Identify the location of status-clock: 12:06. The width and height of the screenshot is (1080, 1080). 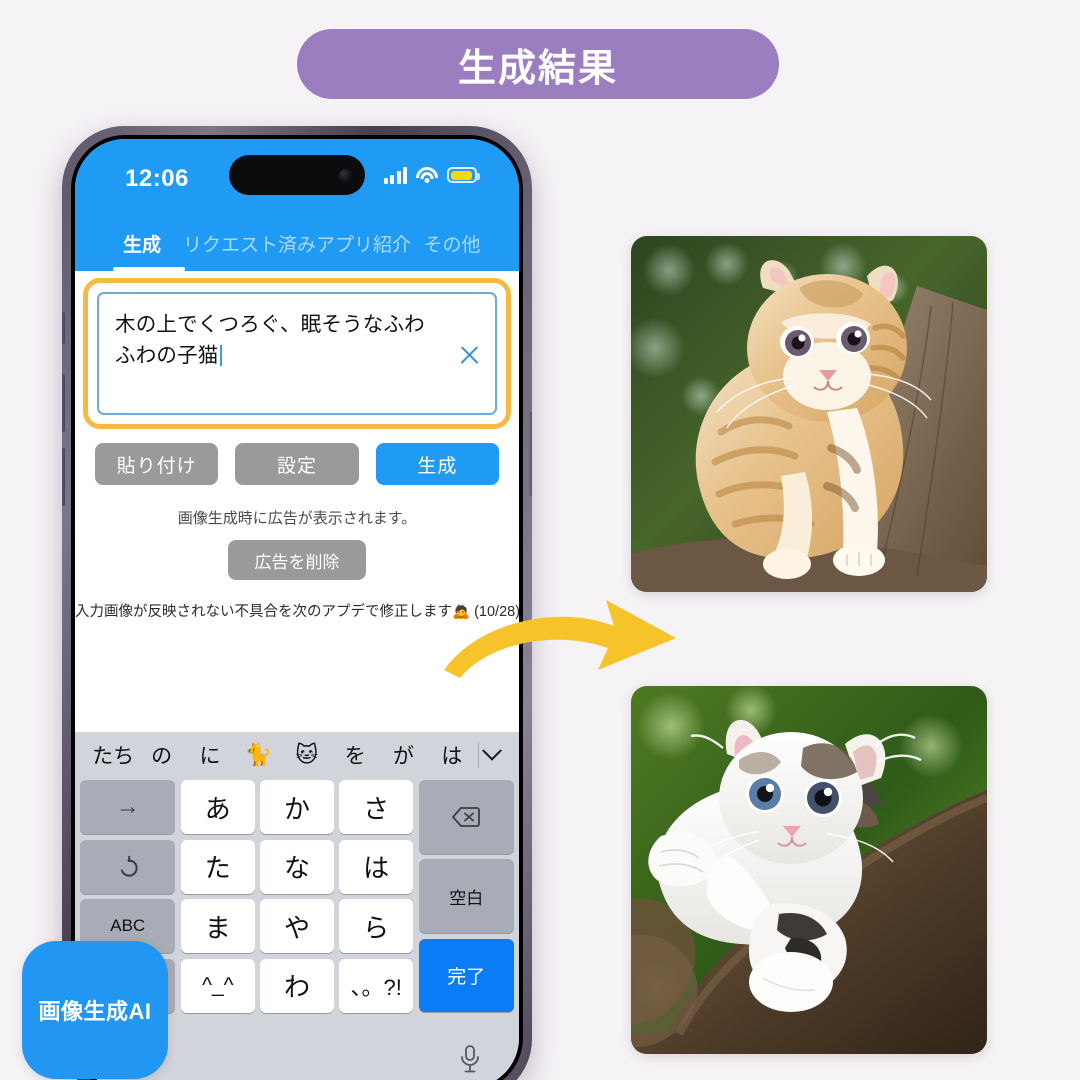
(157, 178).